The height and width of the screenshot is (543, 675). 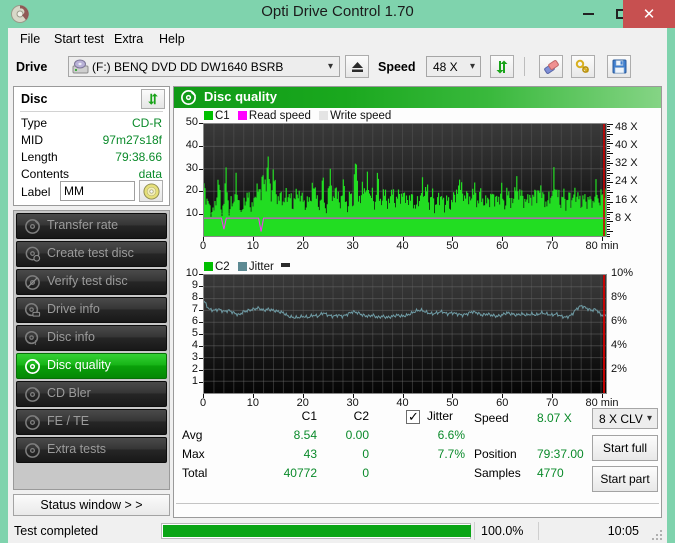 I want to click on erase-button, so click(x=551, y=66).